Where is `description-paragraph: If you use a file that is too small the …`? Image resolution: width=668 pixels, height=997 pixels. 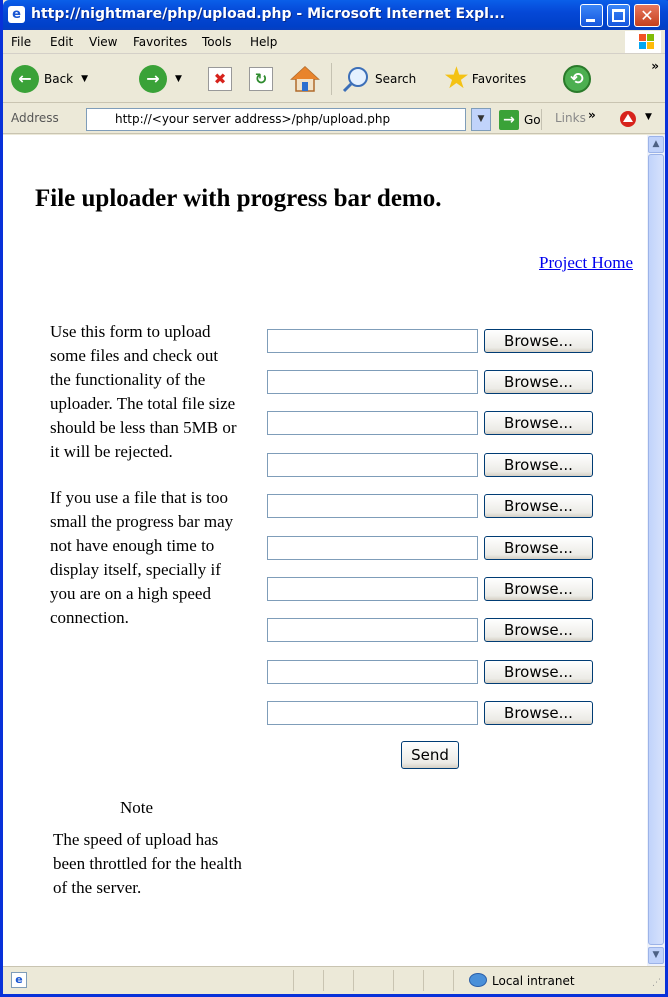
description-paragraph: If you use a file that is too small the … is located at coordinates (142, 557).